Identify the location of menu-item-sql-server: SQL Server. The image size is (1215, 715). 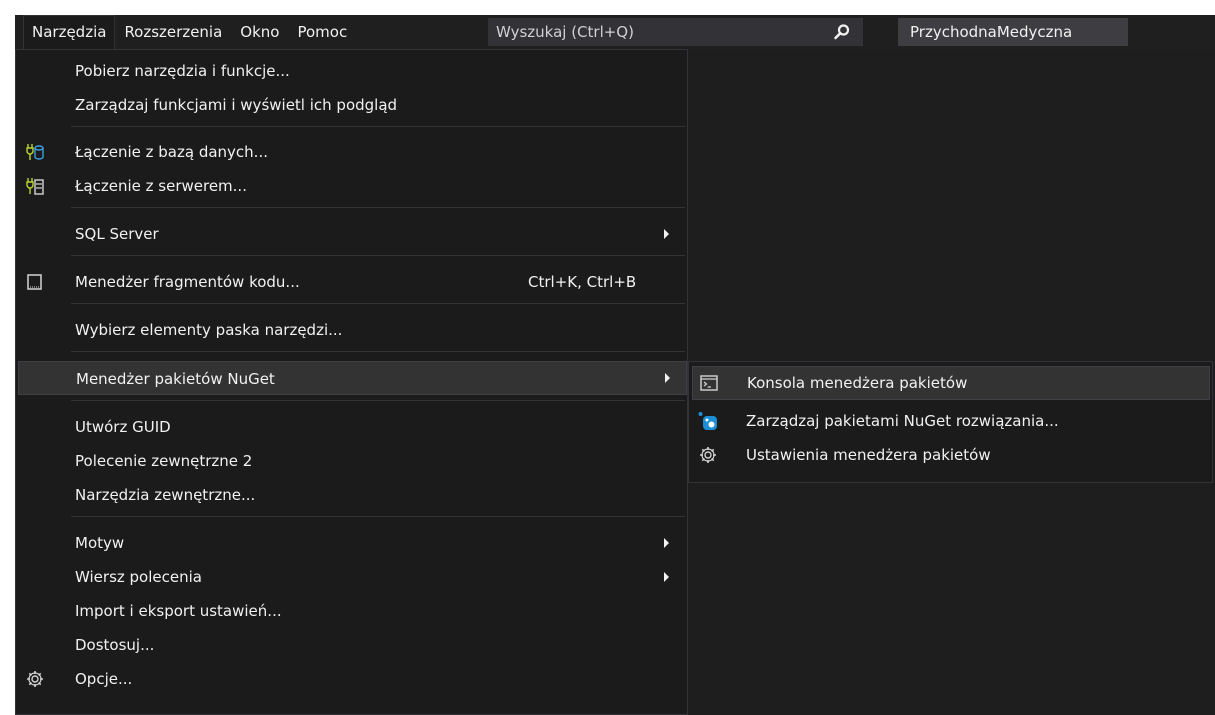
(351, 234).